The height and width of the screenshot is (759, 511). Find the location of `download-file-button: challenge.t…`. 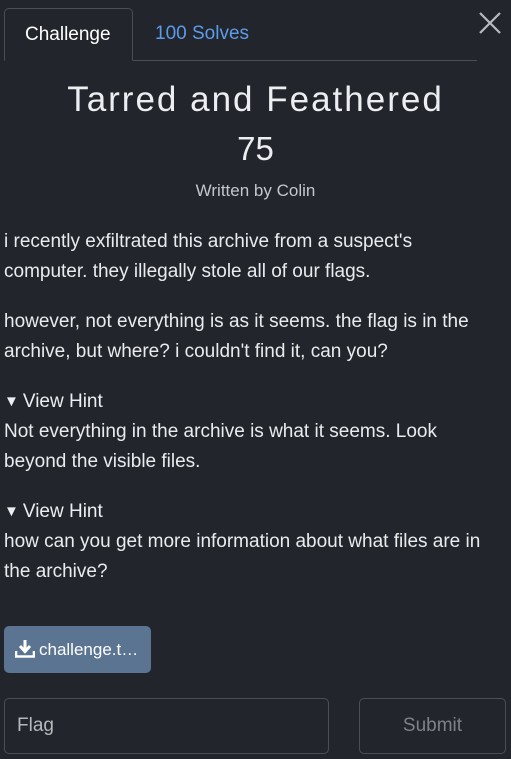

download-file-button: challenge.t… is located at coordinates (77, 649).